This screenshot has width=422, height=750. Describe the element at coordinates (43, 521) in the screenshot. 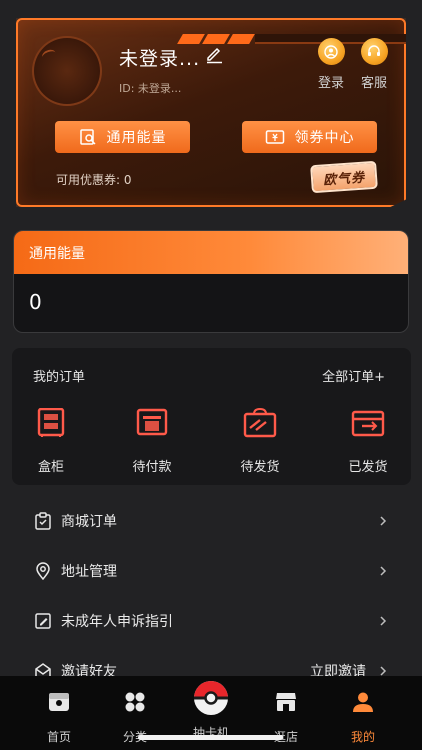

I see `shop-order-icon` at that location.